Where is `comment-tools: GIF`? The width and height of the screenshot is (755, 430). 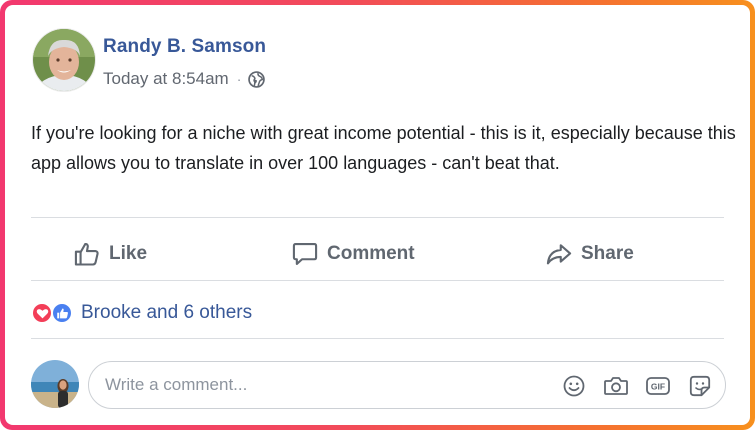 comment-tools: GIF is located at coordinates (637, 386).